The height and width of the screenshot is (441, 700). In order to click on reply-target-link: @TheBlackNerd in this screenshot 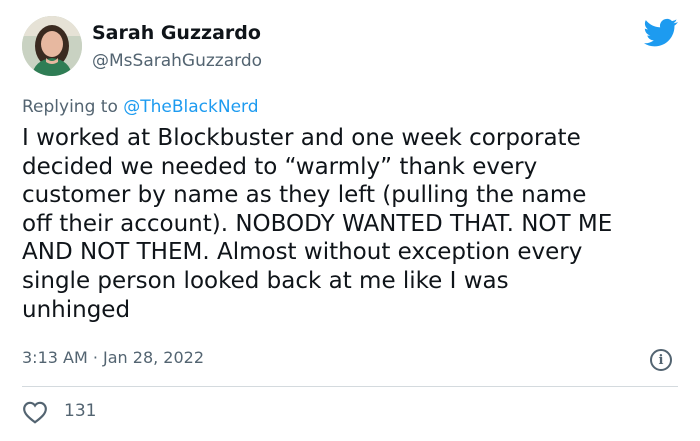, I will do `click(190, 107)`.